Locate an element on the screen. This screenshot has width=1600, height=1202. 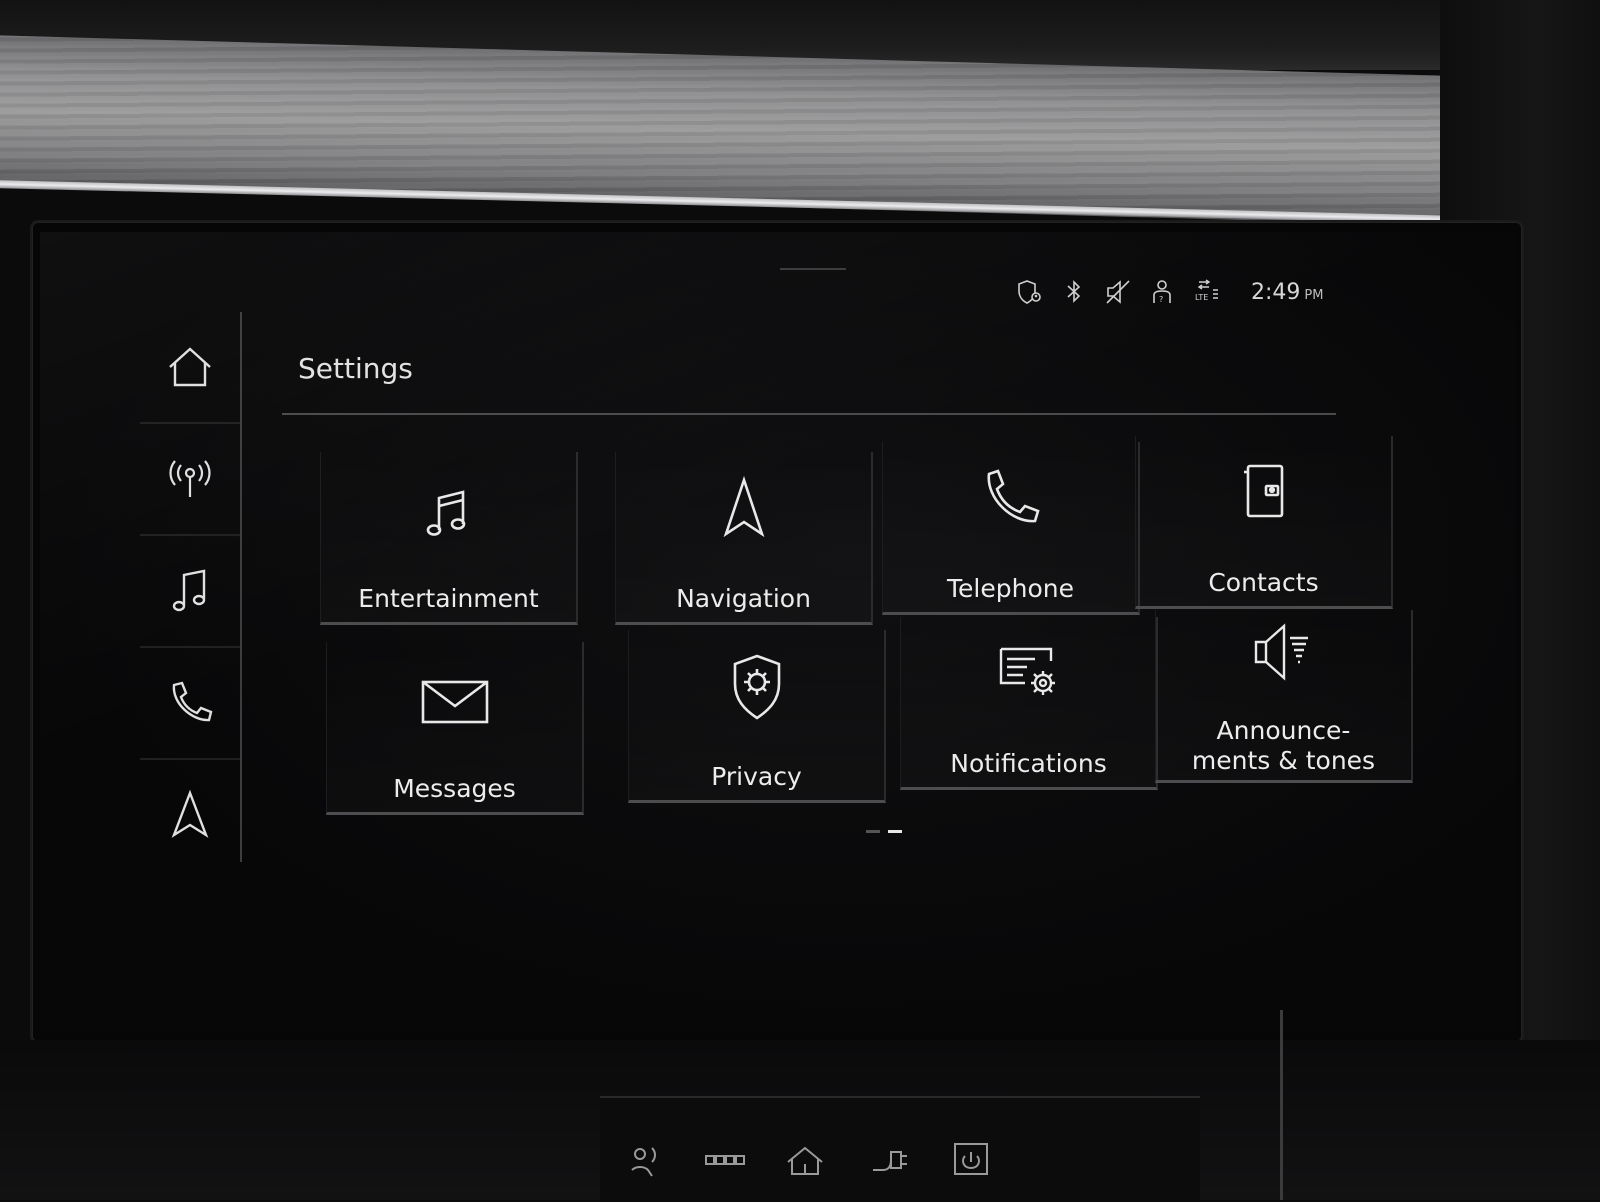
page-title: Settings is located at coordinates (355, 368).